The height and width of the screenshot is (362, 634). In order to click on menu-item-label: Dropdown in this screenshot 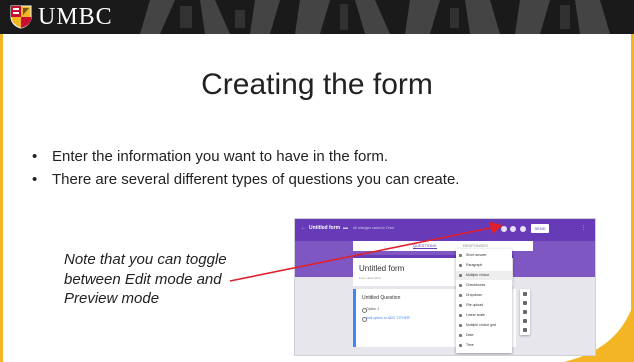, I will do `click(474, 295)`.